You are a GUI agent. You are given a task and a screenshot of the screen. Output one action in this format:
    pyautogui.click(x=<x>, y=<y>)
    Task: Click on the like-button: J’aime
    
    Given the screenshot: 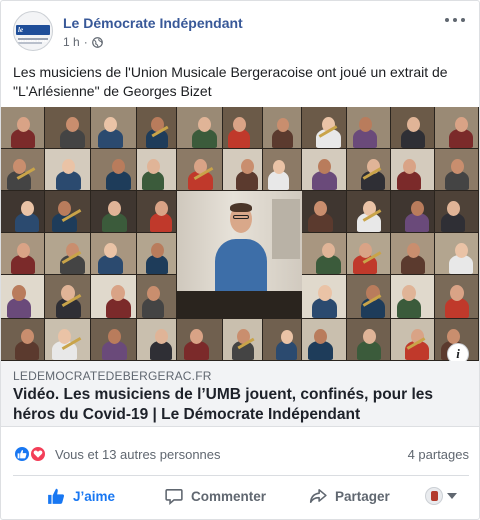 What is the action you would take?
    pyautogui.click(x=81, y=496)
    